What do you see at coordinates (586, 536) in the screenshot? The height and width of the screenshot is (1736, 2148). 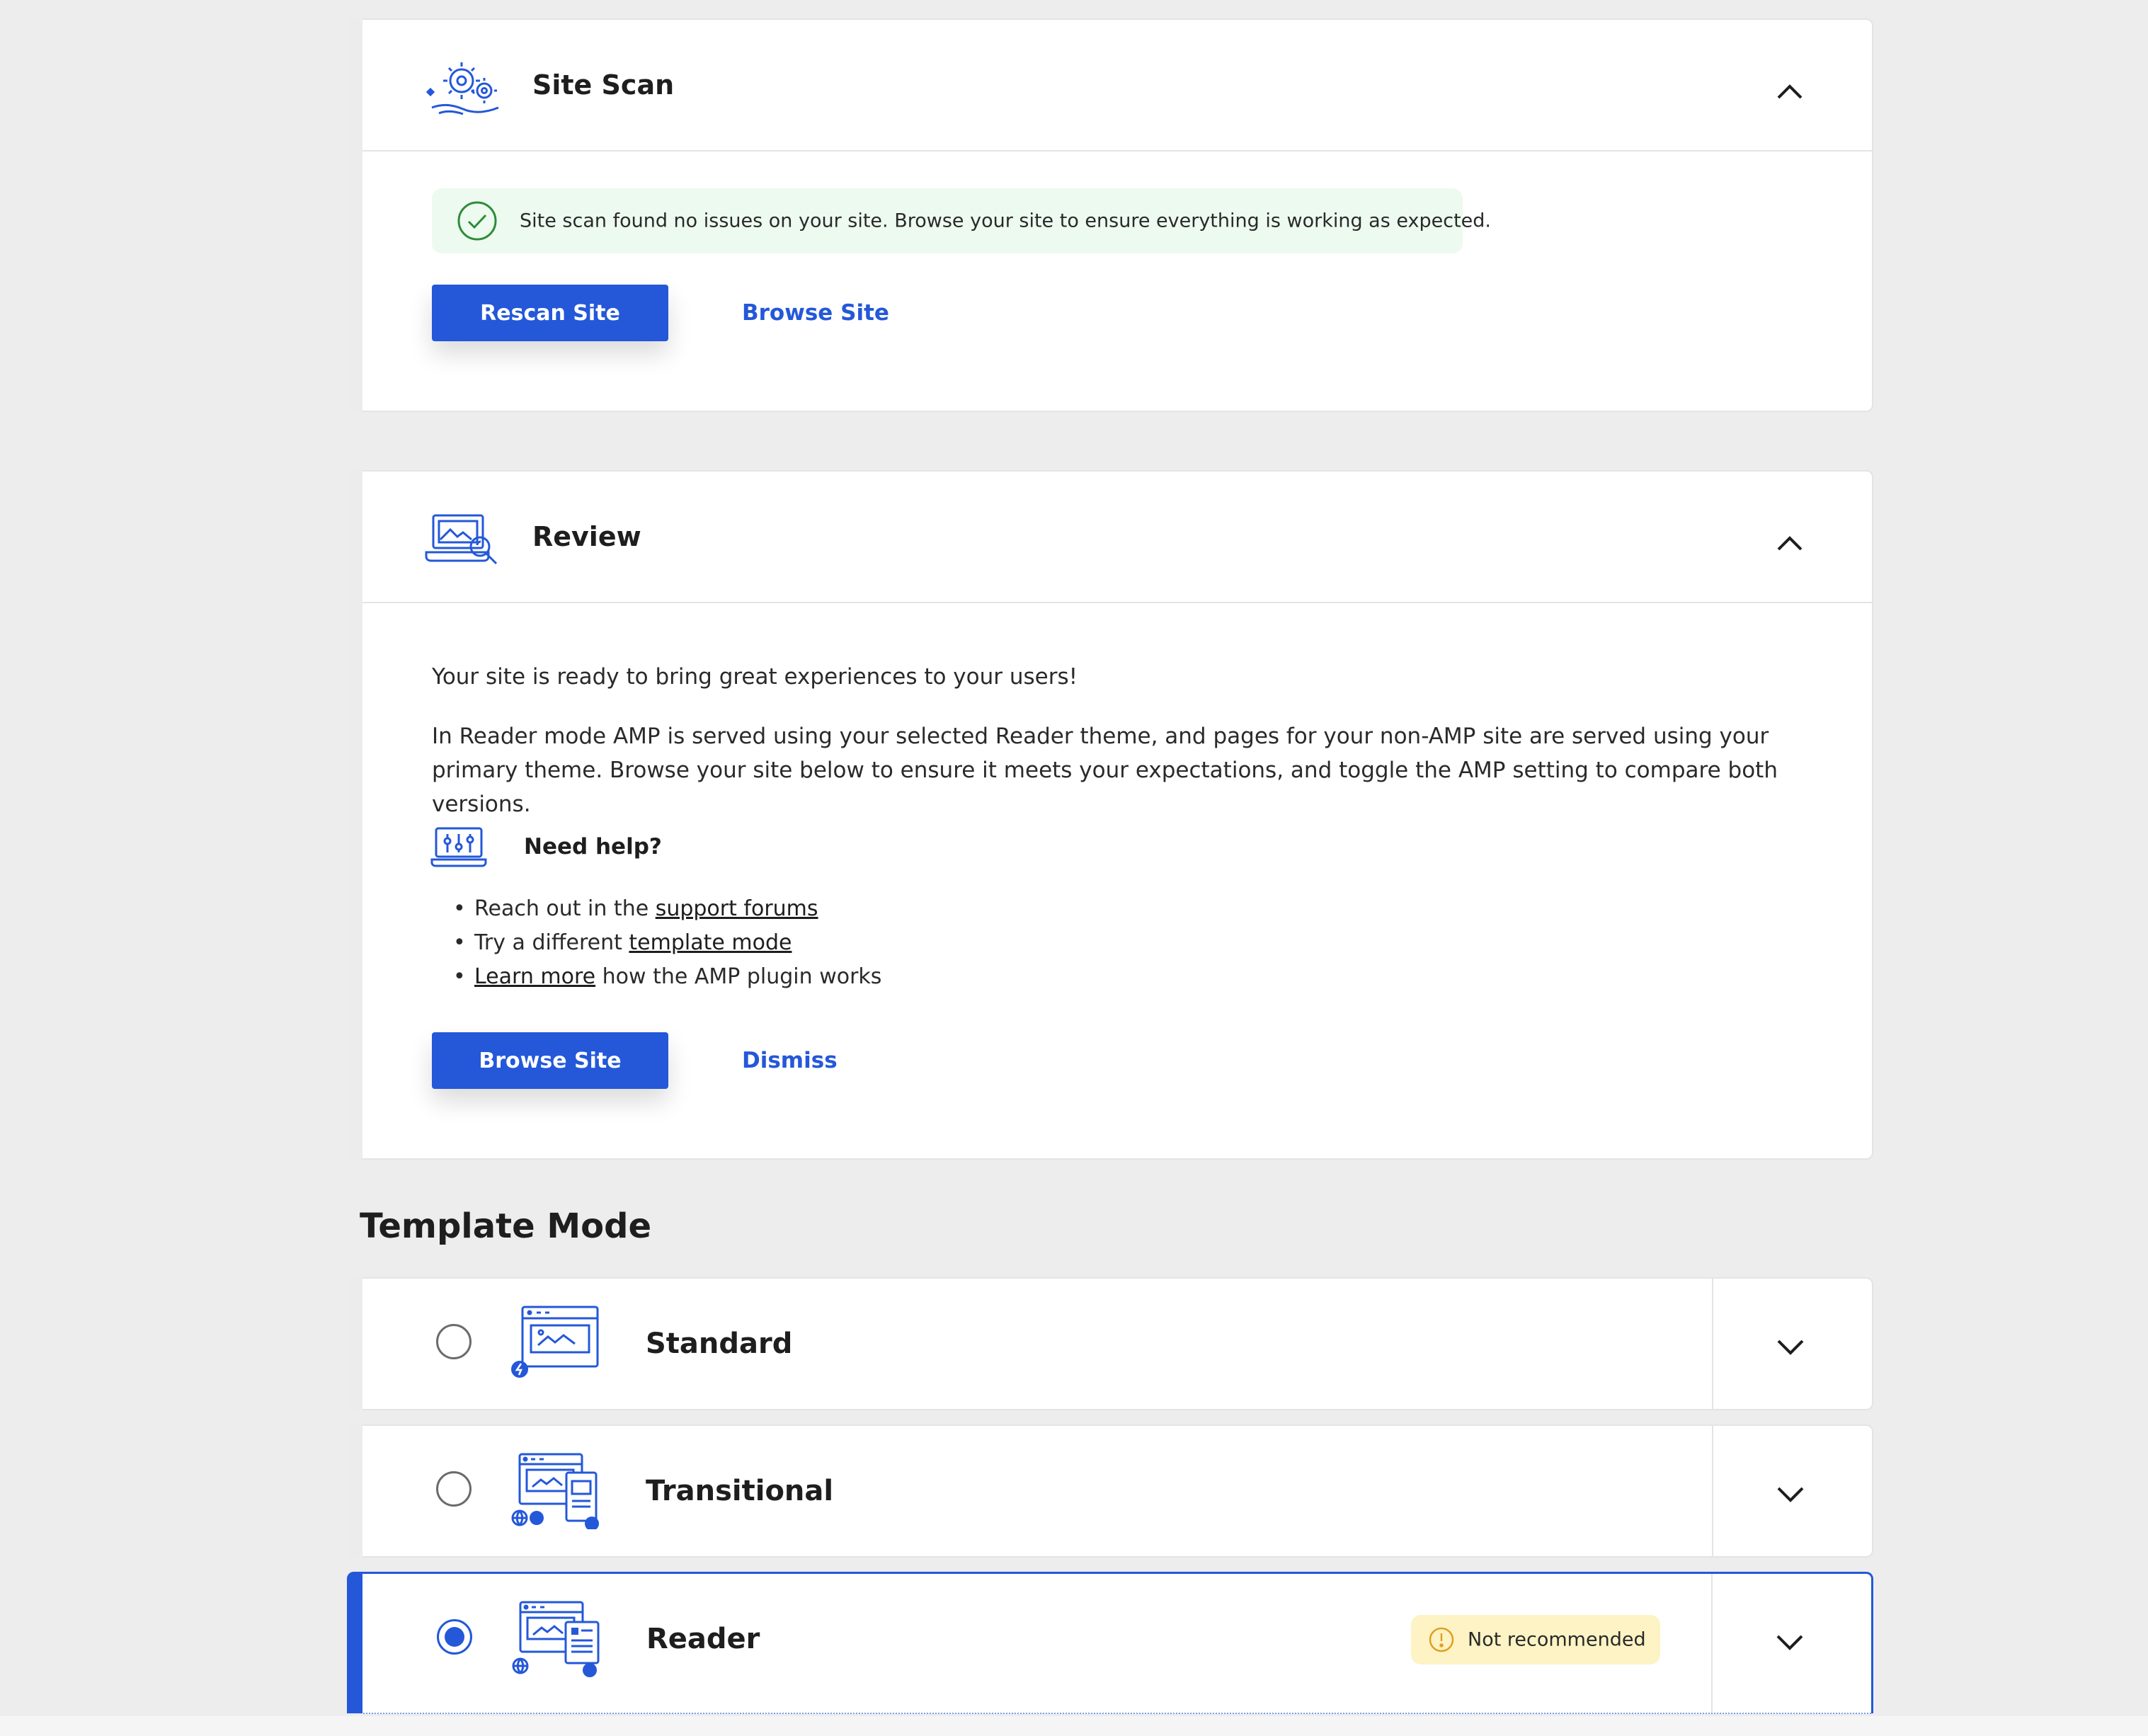 I see `review-title: Review` at bounding box center [586, 536].